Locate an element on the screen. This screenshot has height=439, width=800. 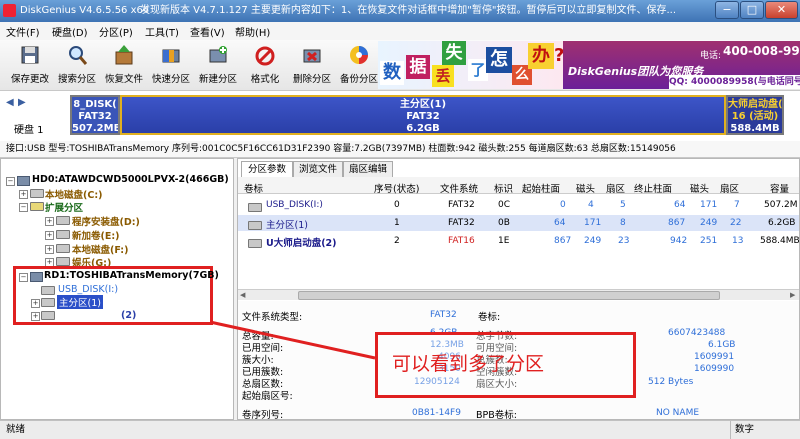
menu-file: 文件(F) is located at coordinates (23, 31).